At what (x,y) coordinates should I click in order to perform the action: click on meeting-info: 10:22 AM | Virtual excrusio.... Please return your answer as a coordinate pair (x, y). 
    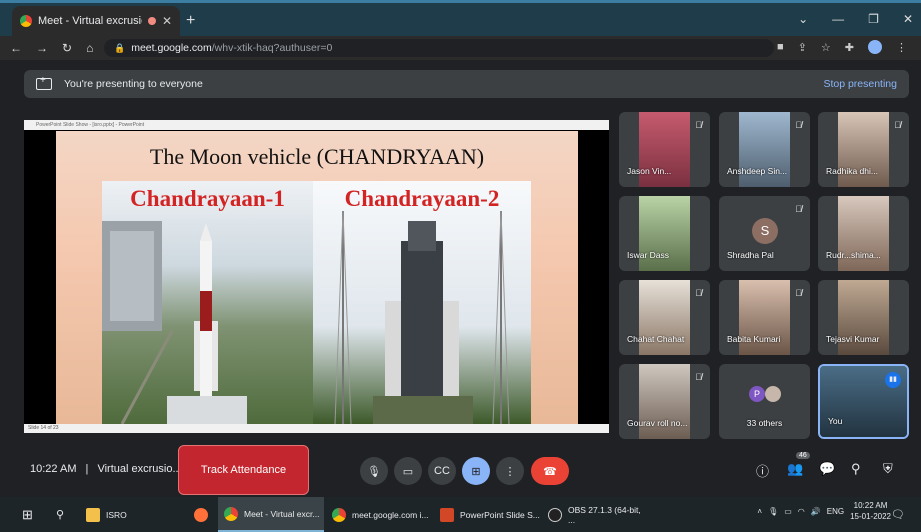
    Looking at the image, I should click on (106, 469).